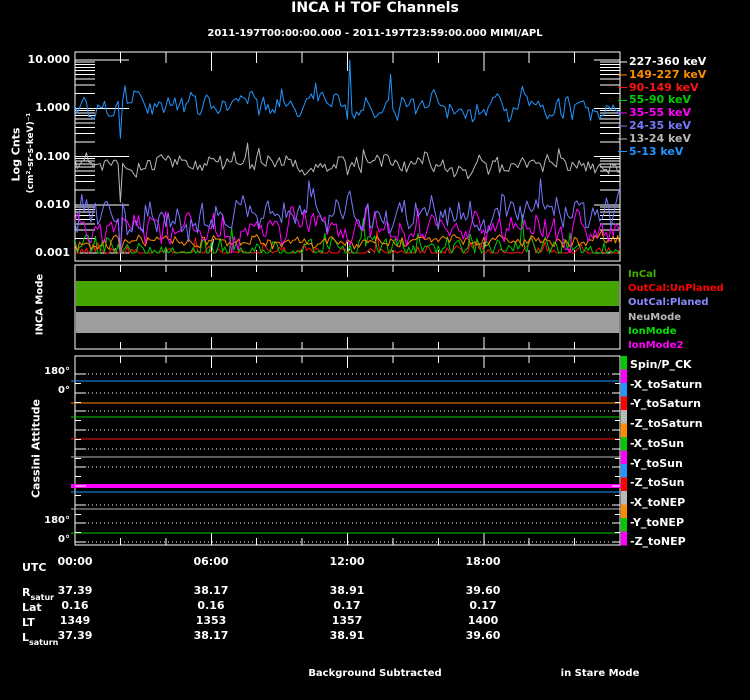  Describe the element at coordinates (347, 561) in the screenshot. I see `utc-tick-label: 12:00` at that location.